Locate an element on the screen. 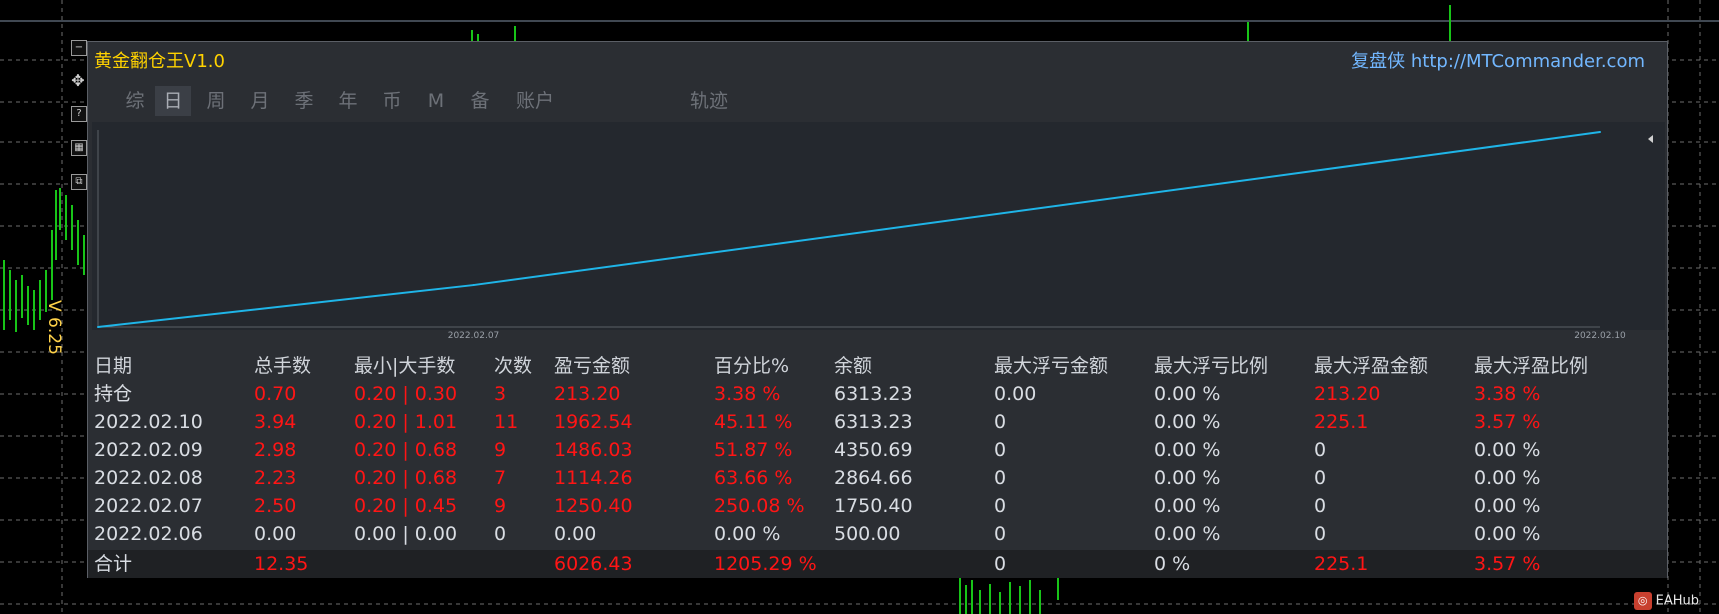 This screenshot has height=614, width=1719. table-cell: 7 is located at coordinates (500, 478).